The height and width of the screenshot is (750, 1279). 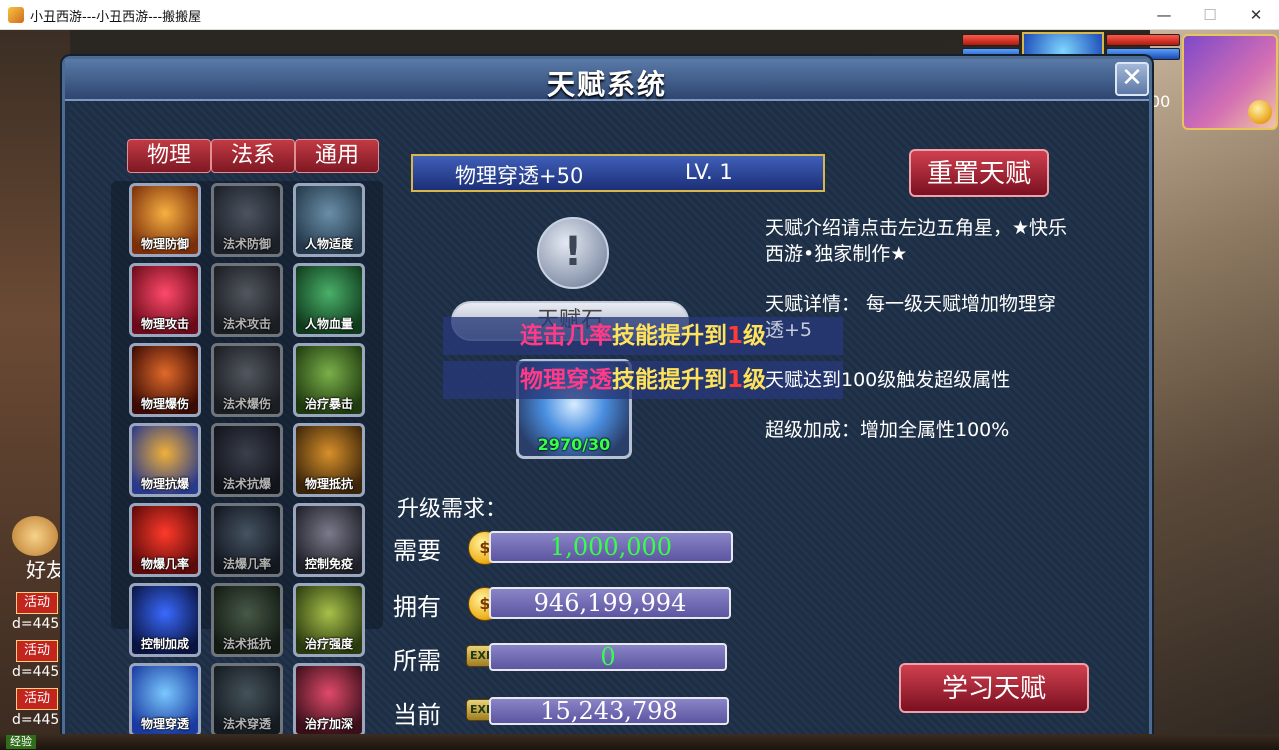 What do you see at coordinates (165, 540) in the screenshot?
I see `skill-slot: 物爆几率` at bounding box center [165, 540].